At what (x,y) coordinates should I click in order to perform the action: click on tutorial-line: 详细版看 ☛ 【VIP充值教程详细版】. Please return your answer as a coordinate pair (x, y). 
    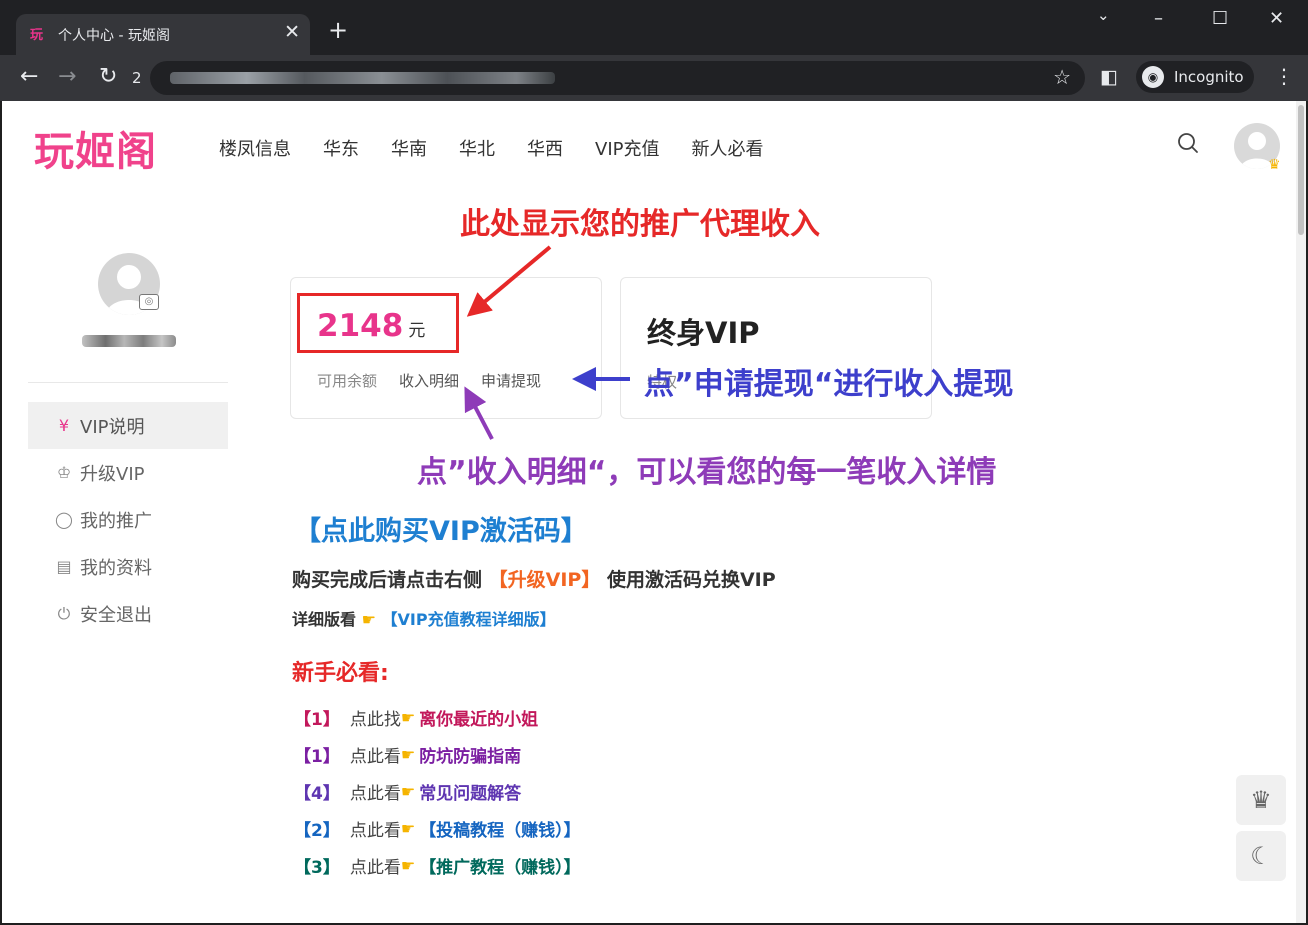
    Looking at the image, I should click on (424, 618).